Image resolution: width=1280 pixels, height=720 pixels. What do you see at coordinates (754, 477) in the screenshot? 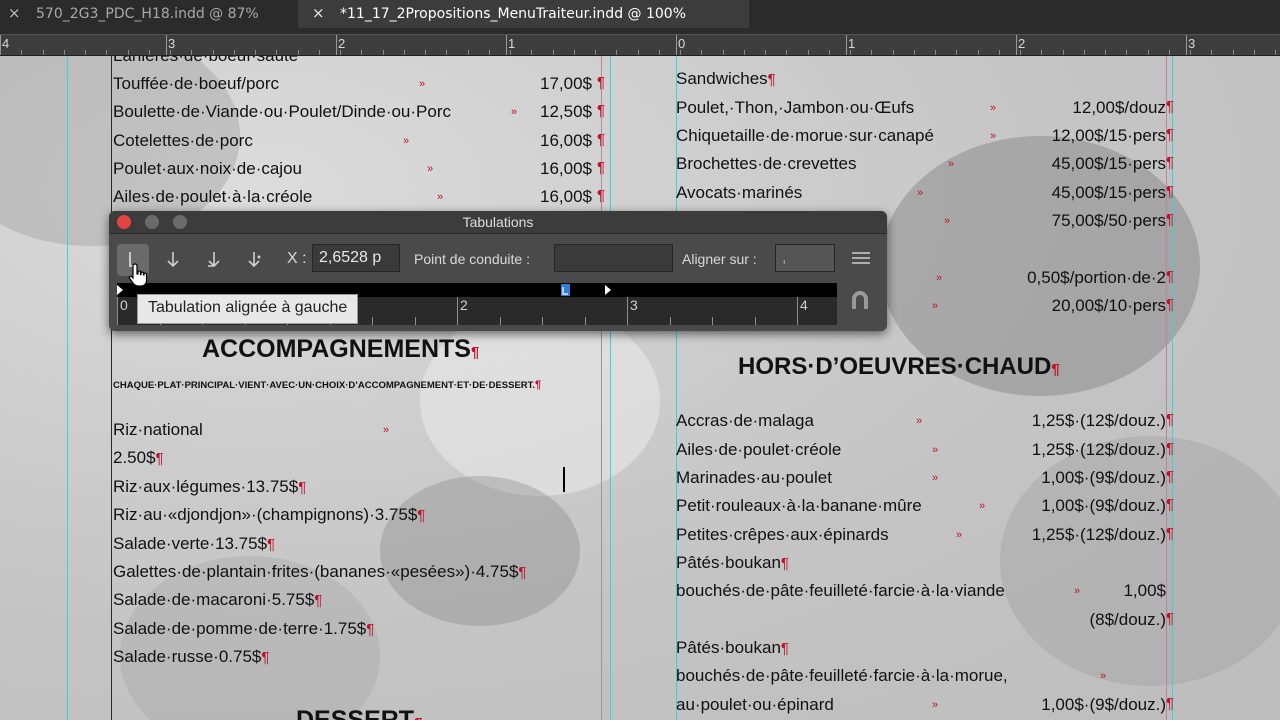
I see `menu-item-name: Marinades·au·poulet` at bounding box center [754, 477].